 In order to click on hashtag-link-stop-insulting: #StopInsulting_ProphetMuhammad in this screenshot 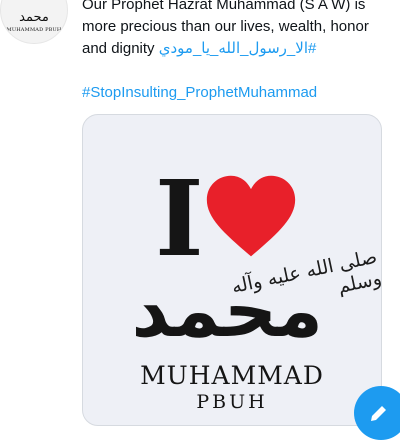, I will do `click(199, 92)`.